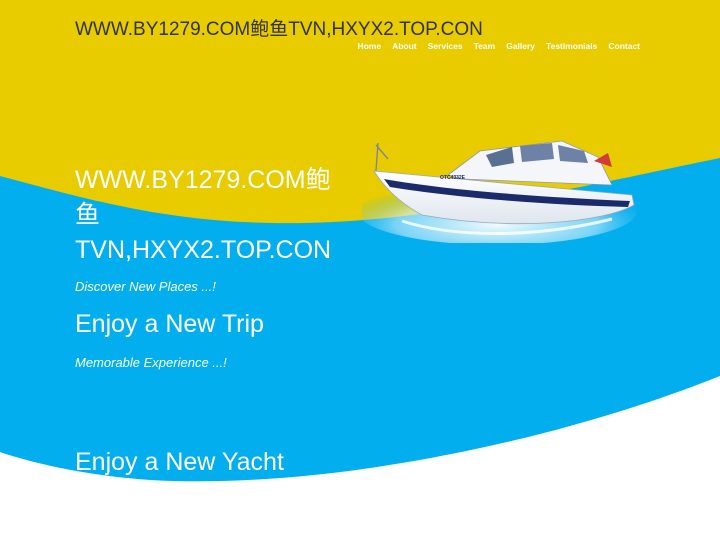 The width and height of the screenshot is (720, 540). What do you see at coordinates (624, 46) in the screenshot?
I see `nav-contact: Contact` at bounding box center [624, 46].